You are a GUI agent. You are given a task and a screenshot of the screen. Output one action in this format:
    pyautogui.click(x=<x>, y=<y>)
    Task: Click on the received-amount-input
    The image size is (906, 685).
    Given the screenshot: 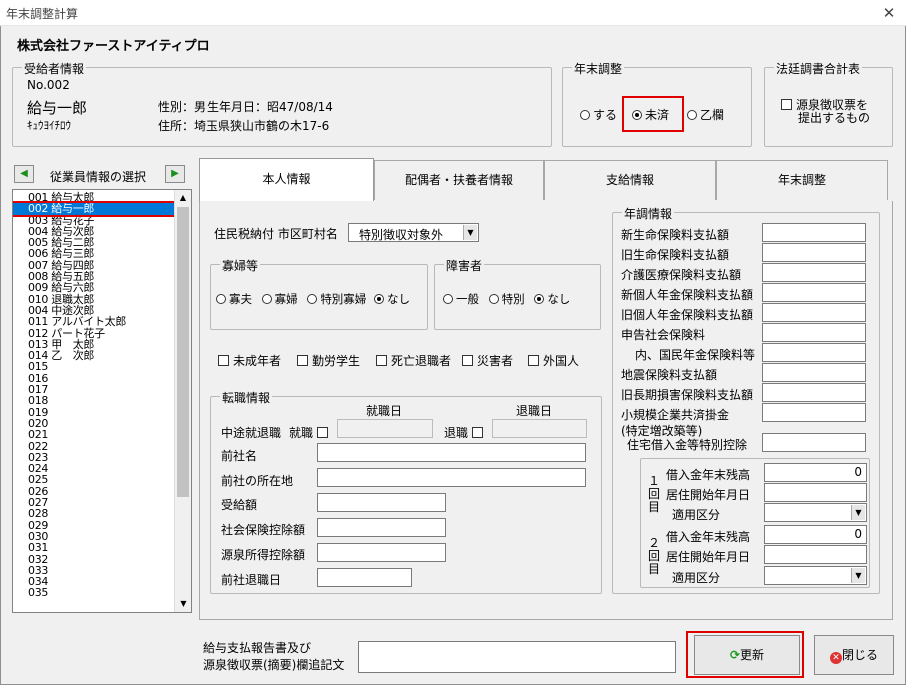 What is the action you would take?
    pyautogui.click(x=381, y=502)
    